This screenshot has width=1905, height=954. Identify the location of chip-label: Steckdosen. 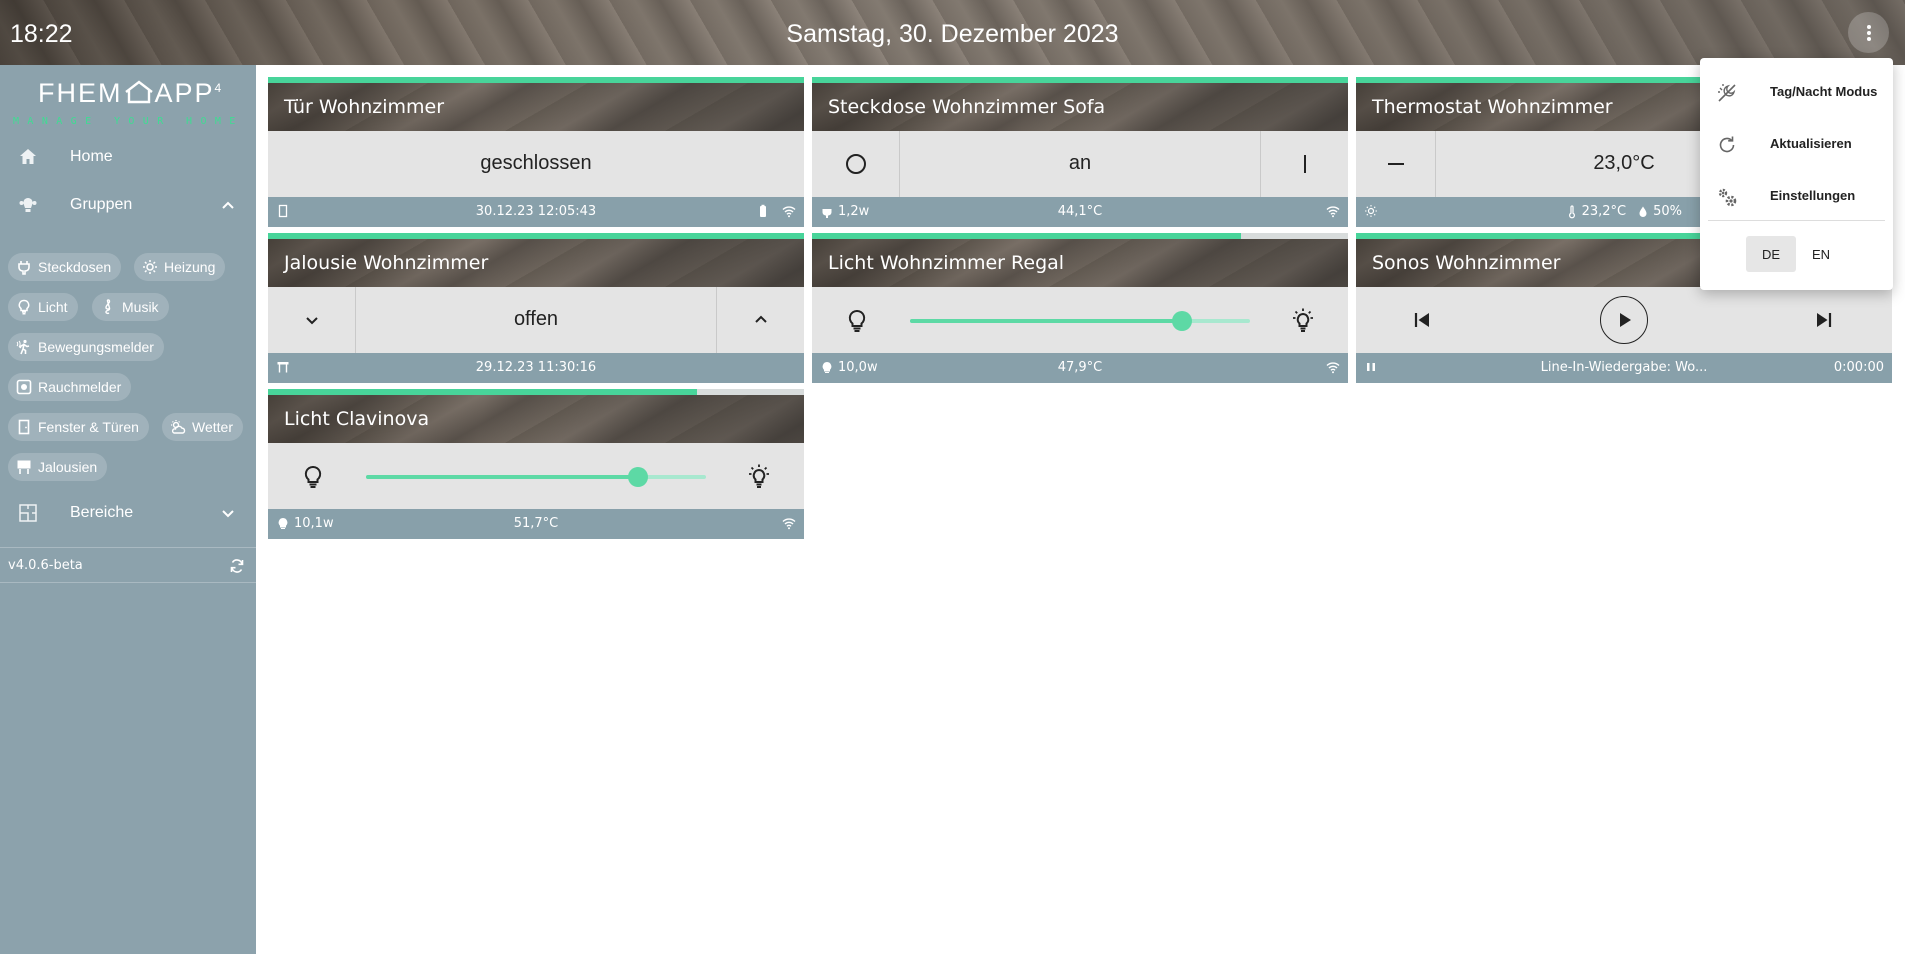
(75, 267).